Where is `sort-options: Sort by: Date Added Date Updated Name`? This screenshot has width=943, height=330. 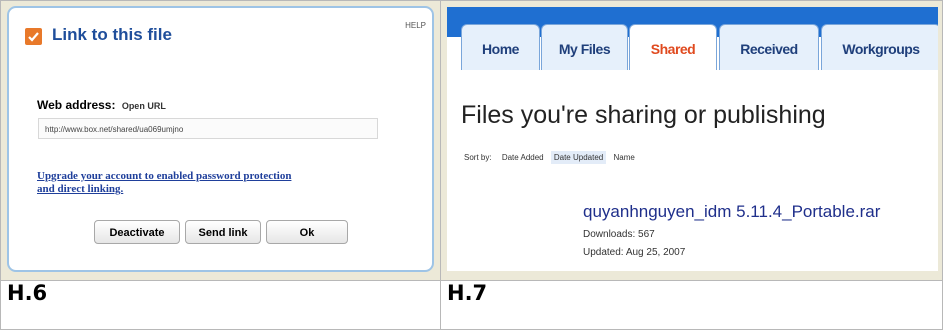
sort-options: Sort by: Date Added Date Updated Name is located at coordinates (550, 157).